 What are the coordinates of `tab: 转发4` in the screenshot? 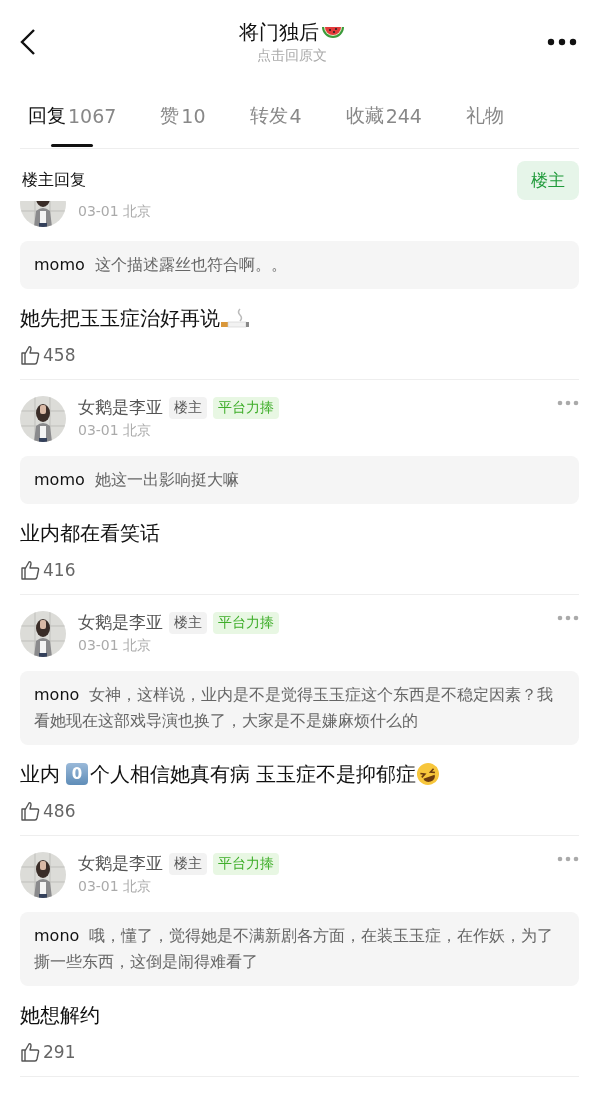 It's located at (275, 116).